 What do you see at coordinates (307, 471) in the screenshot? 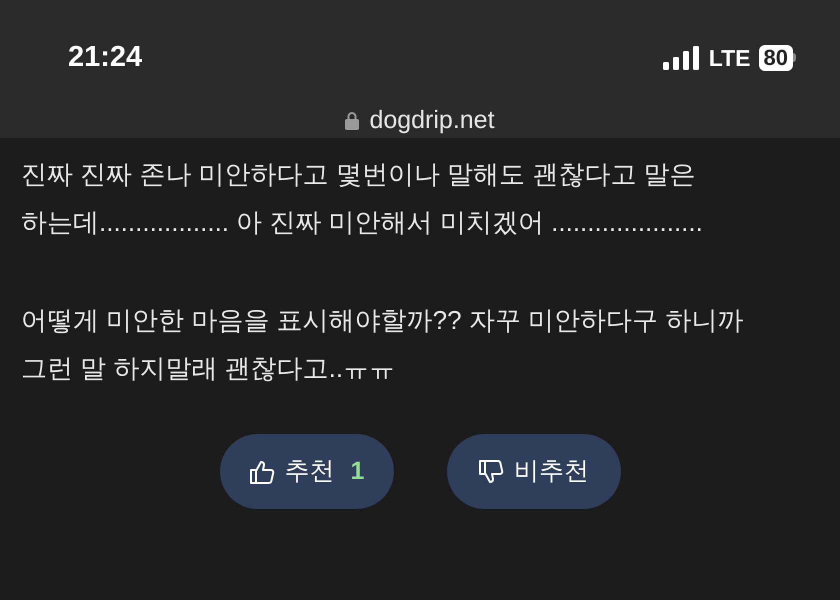
I see `upvote-button: 추천 1` at bounding box center [307, 471].